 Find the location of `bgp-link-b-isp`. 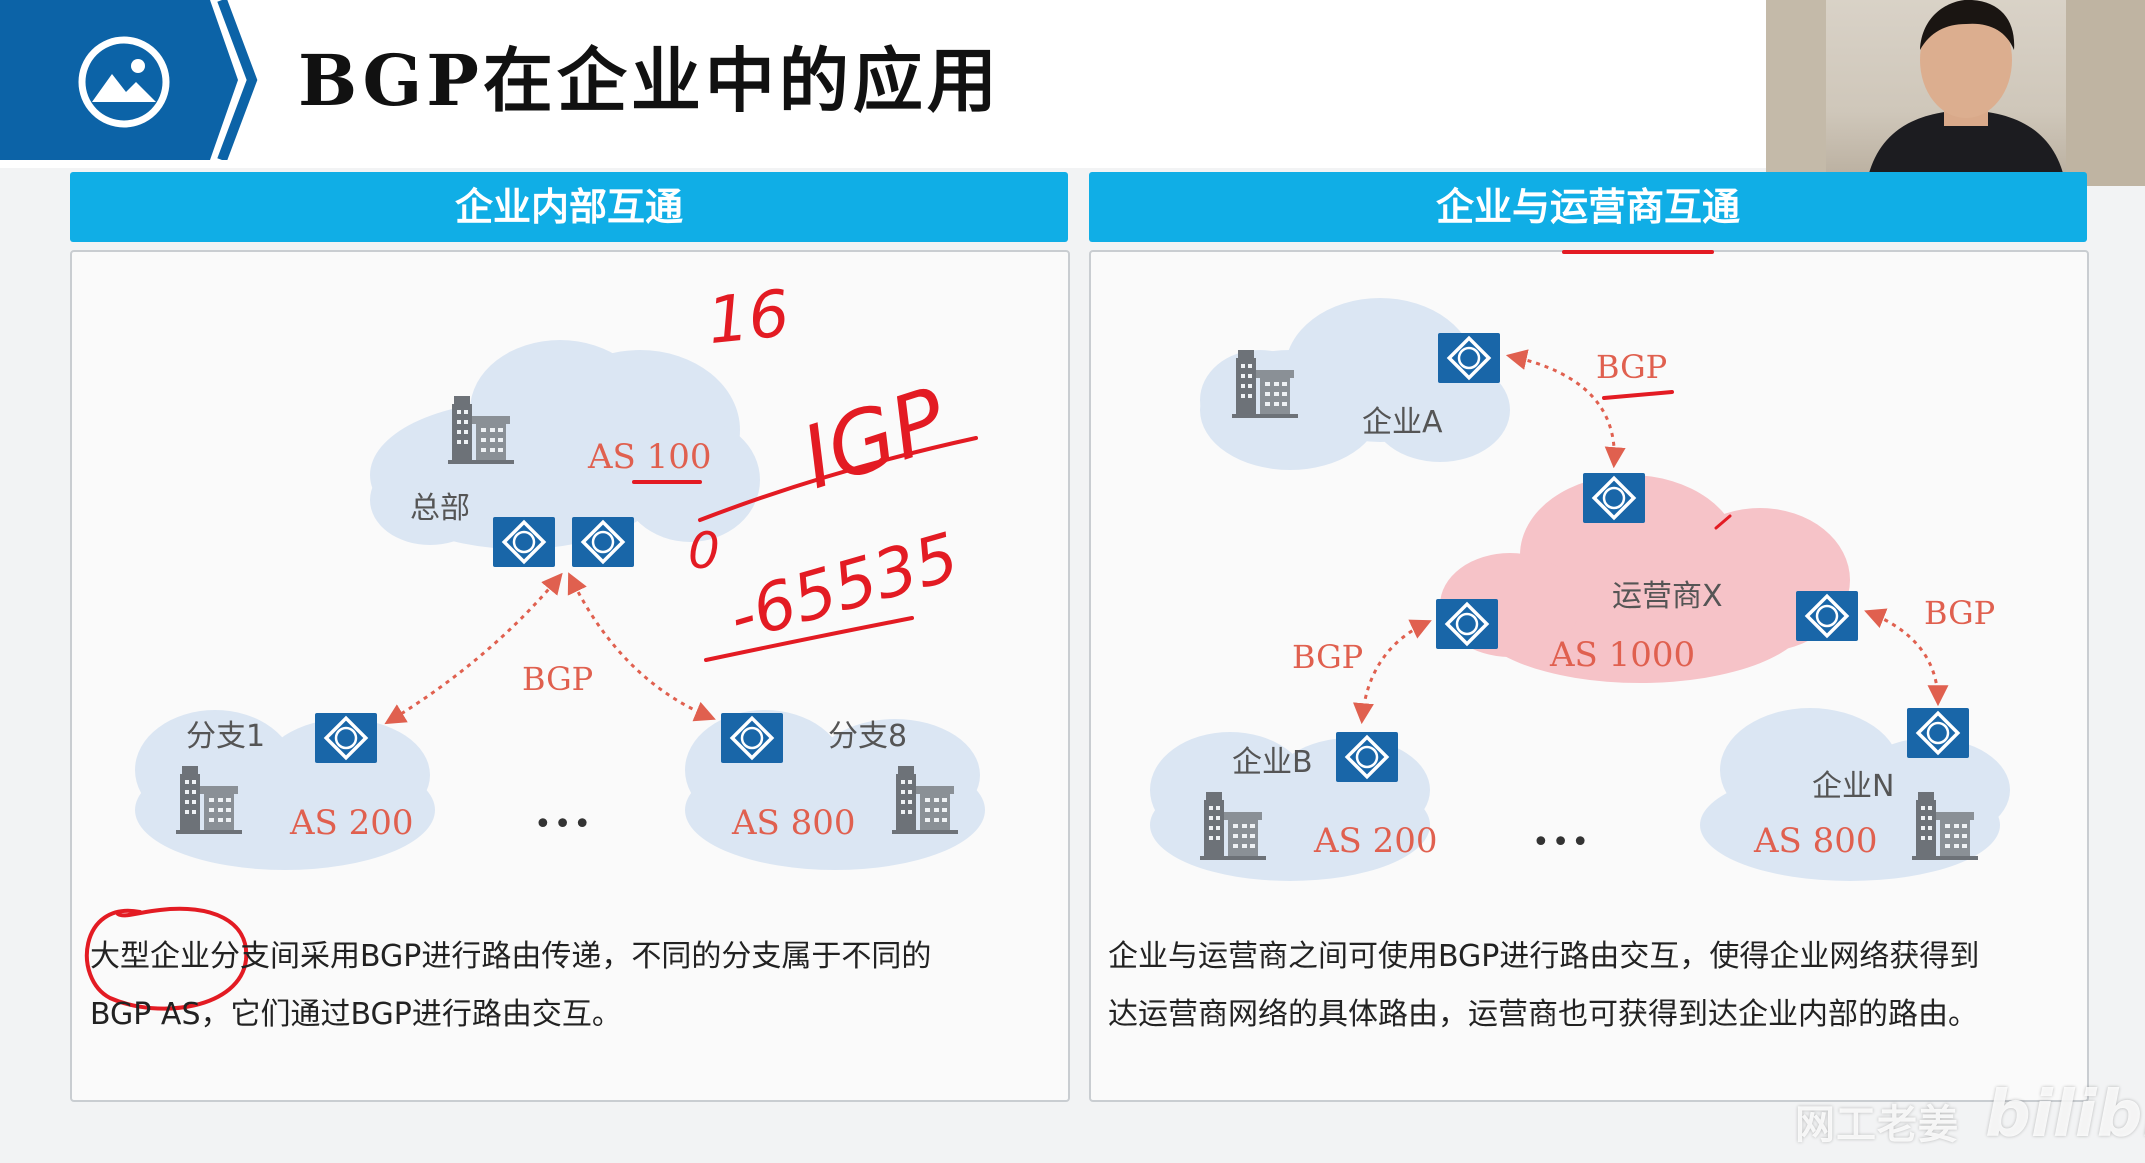

bgp-link-b-isp is located at coordinates (1392, 672).